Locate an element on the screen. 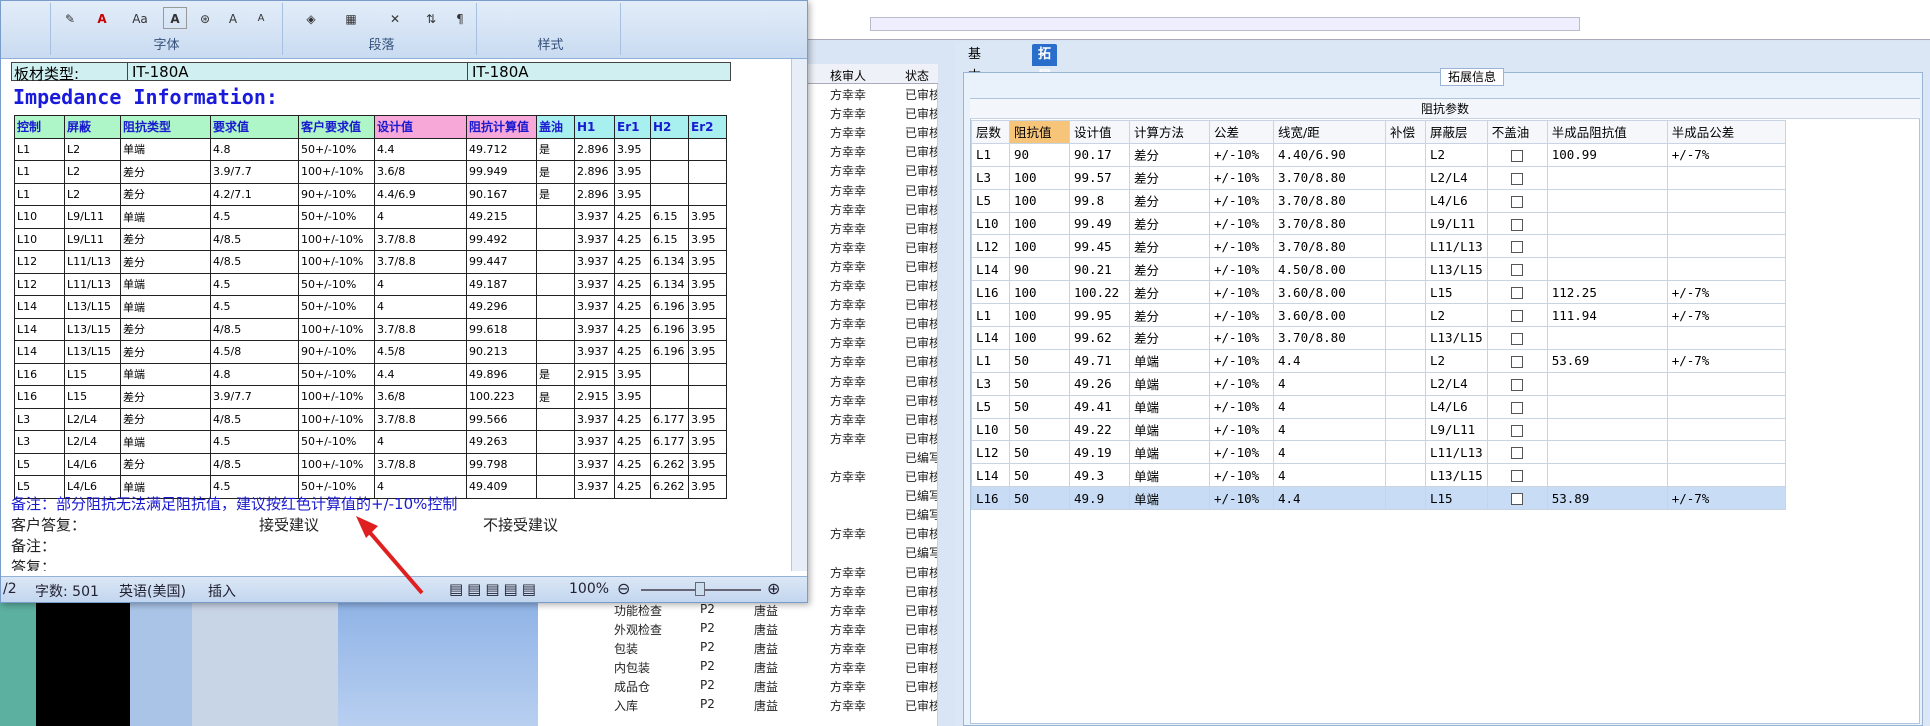 The image size is (1930, 726). shrink-font-button: A is located at coordinates (261, 18).